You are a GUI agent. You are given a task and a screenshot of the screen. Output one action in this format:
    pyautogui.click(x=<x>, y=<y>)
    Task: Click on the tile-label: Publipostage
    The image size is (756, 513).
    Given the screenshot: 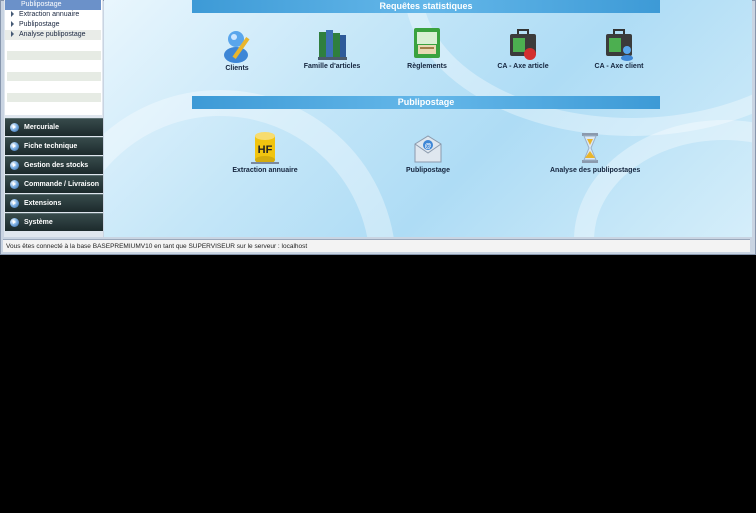 What is the action you would take?
    pyautogui.click(x=428, y=170)
    